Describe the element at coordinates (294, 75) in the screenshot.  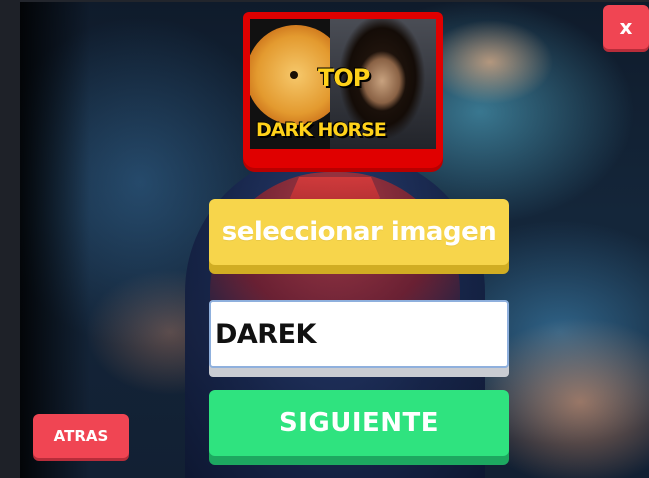
I see `vinyl-center-hole` at that location.